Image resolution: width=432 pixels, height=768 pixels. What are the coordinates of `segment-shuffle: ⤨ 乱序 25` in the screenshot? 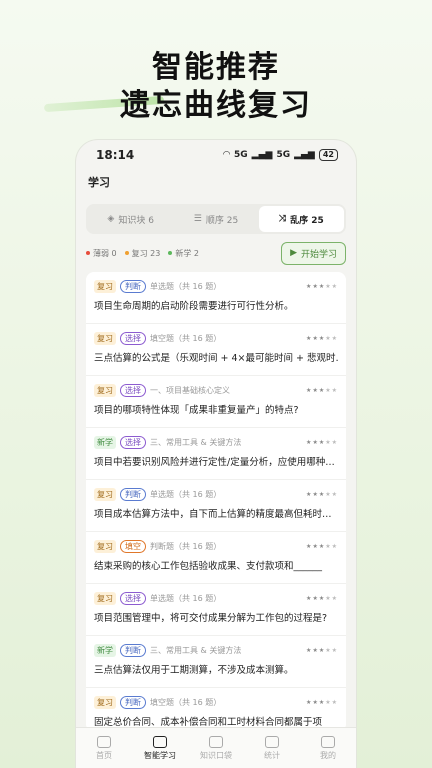 It's located at (301, 219).